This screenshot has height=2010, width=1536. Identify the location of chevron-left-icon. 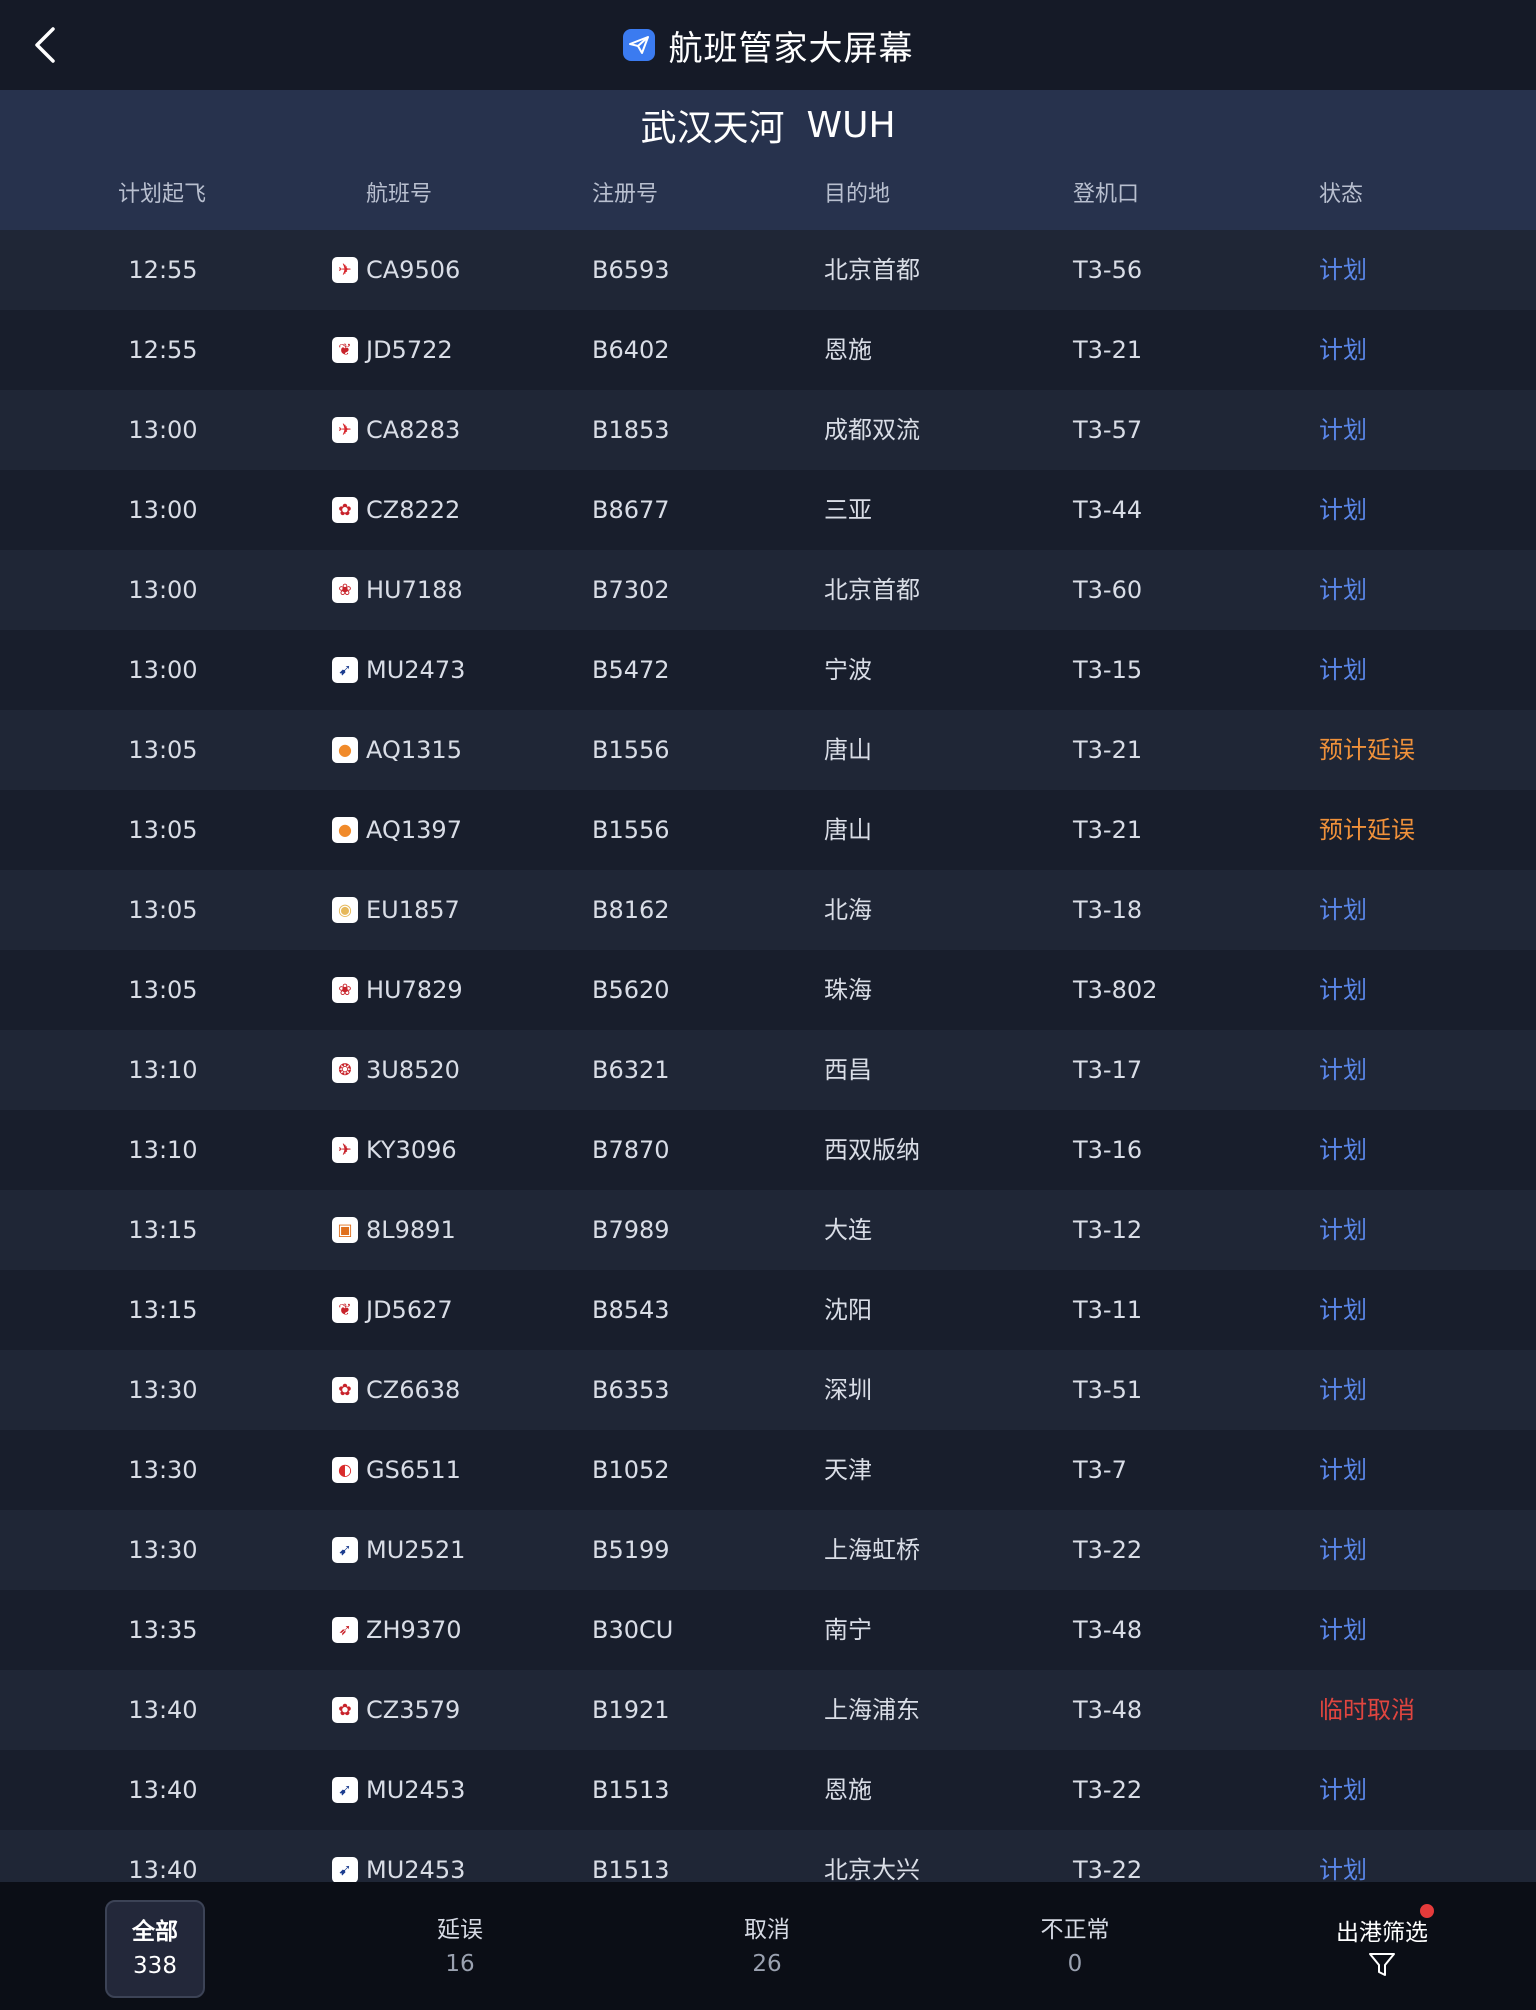
(45, 45).